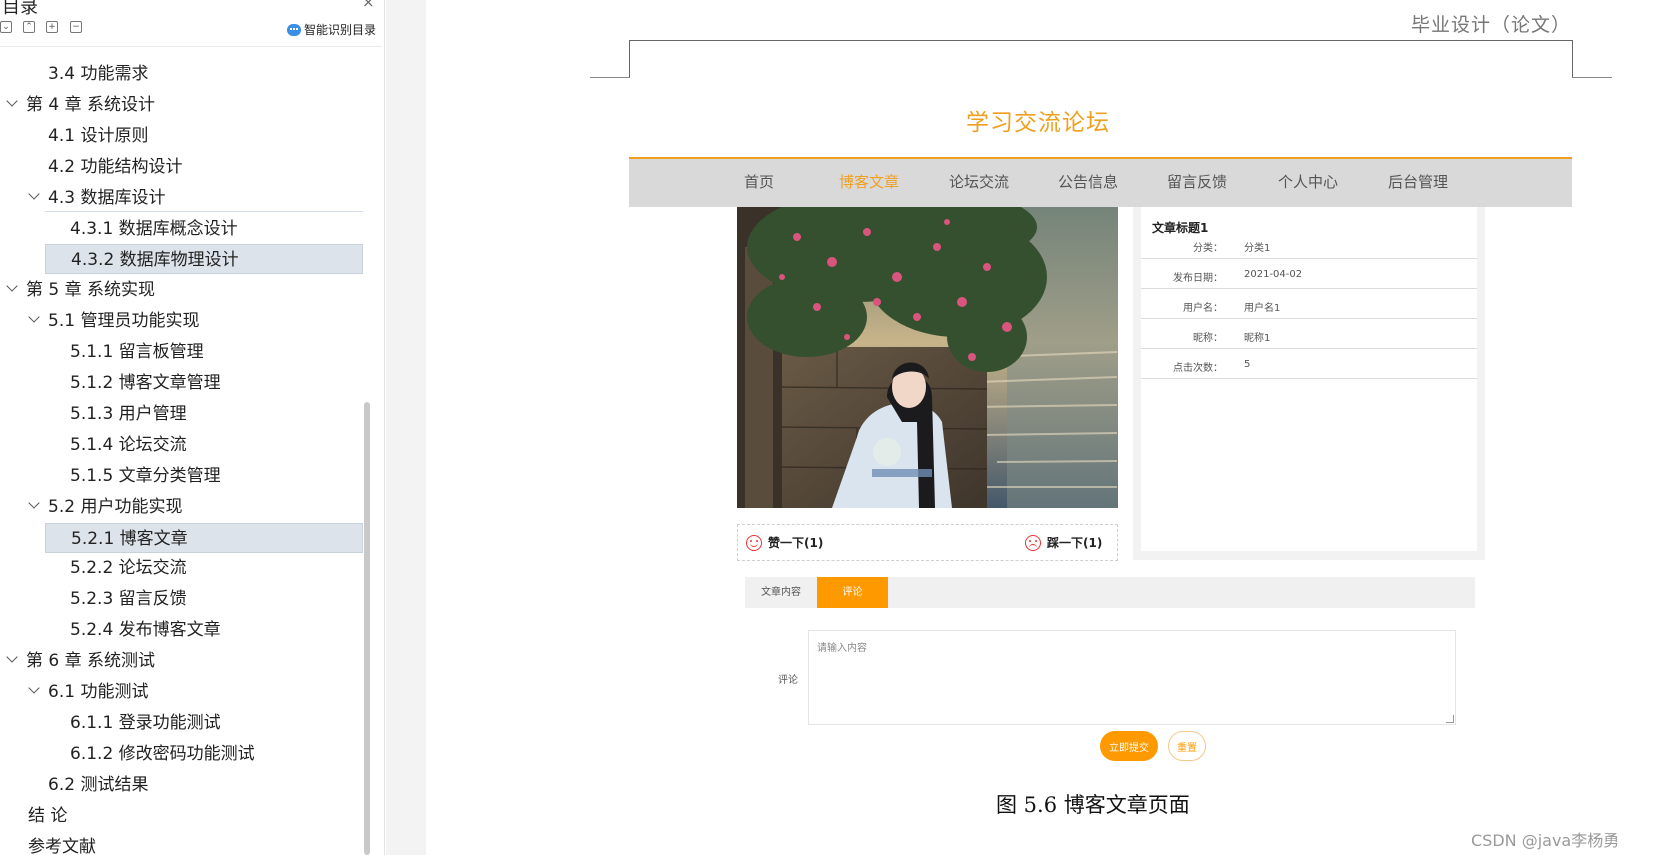  I want to click on nav-item-home: 首页, so click(759, 181).